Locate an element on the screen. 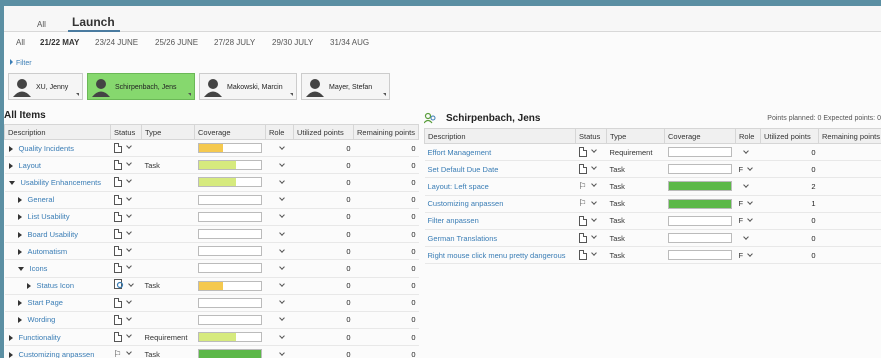 The image size is (881, 358). item-link: Wording is located at coordinates (42, 319).